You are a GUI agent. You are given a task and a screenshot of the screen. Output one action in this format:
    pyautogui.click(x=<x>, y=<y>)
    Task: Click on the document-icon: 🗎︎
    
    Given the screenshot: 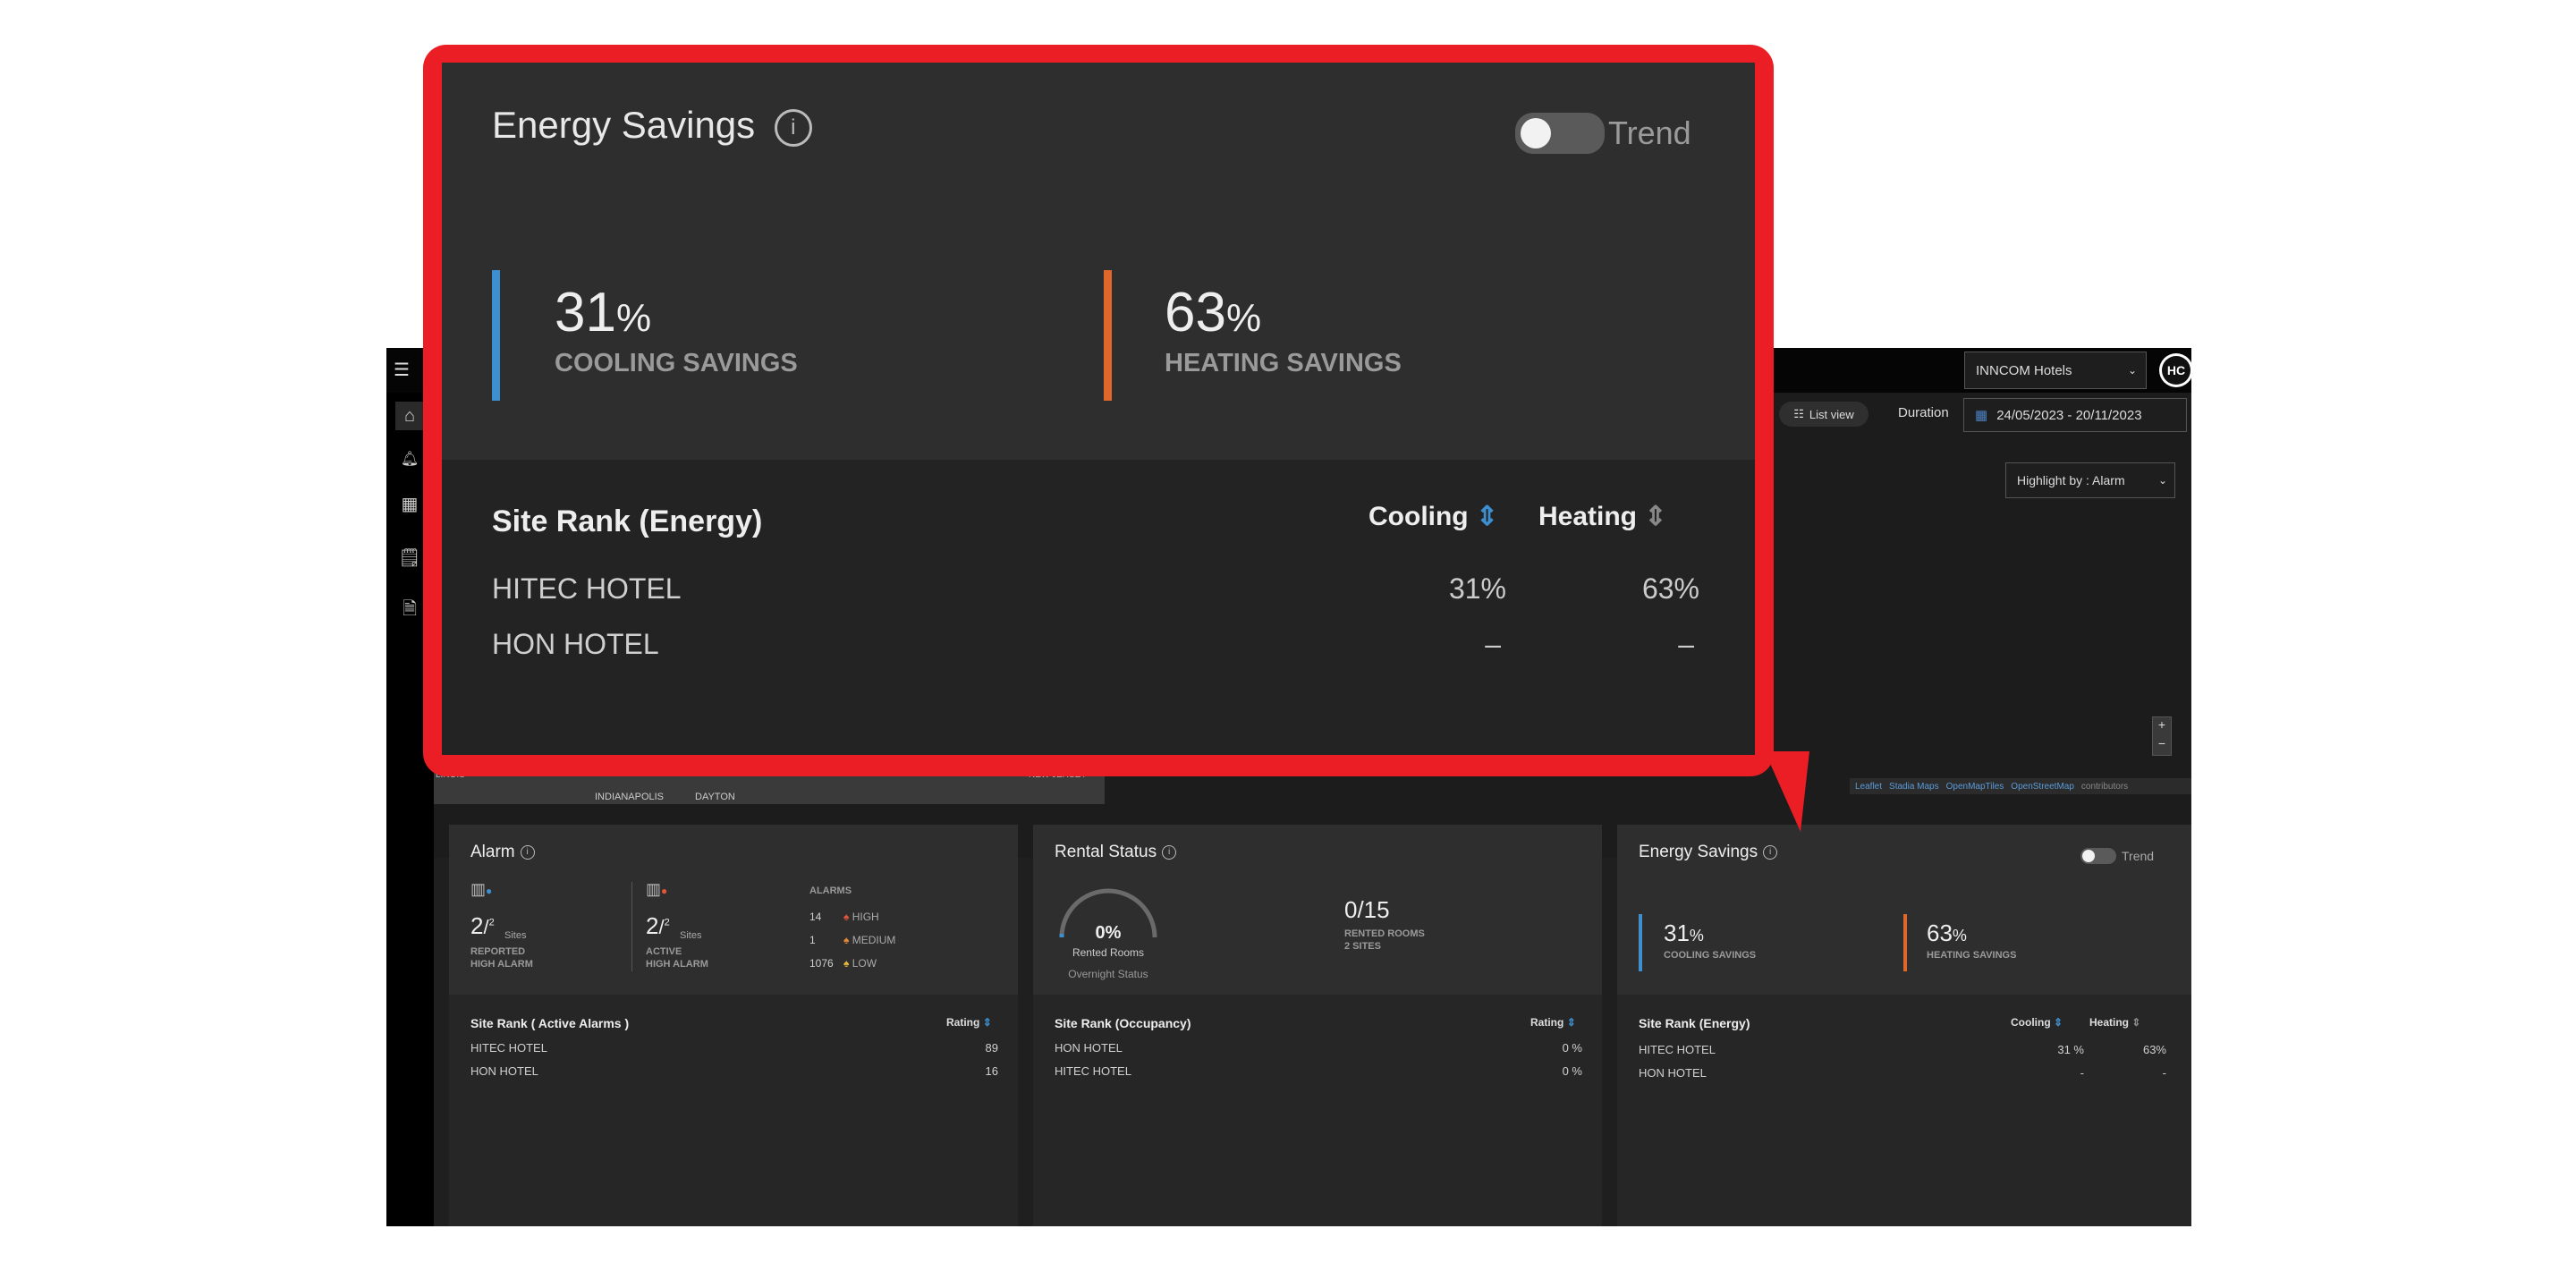 What is the action you would take?
    pyautogui.click(x=409, y=611)
    